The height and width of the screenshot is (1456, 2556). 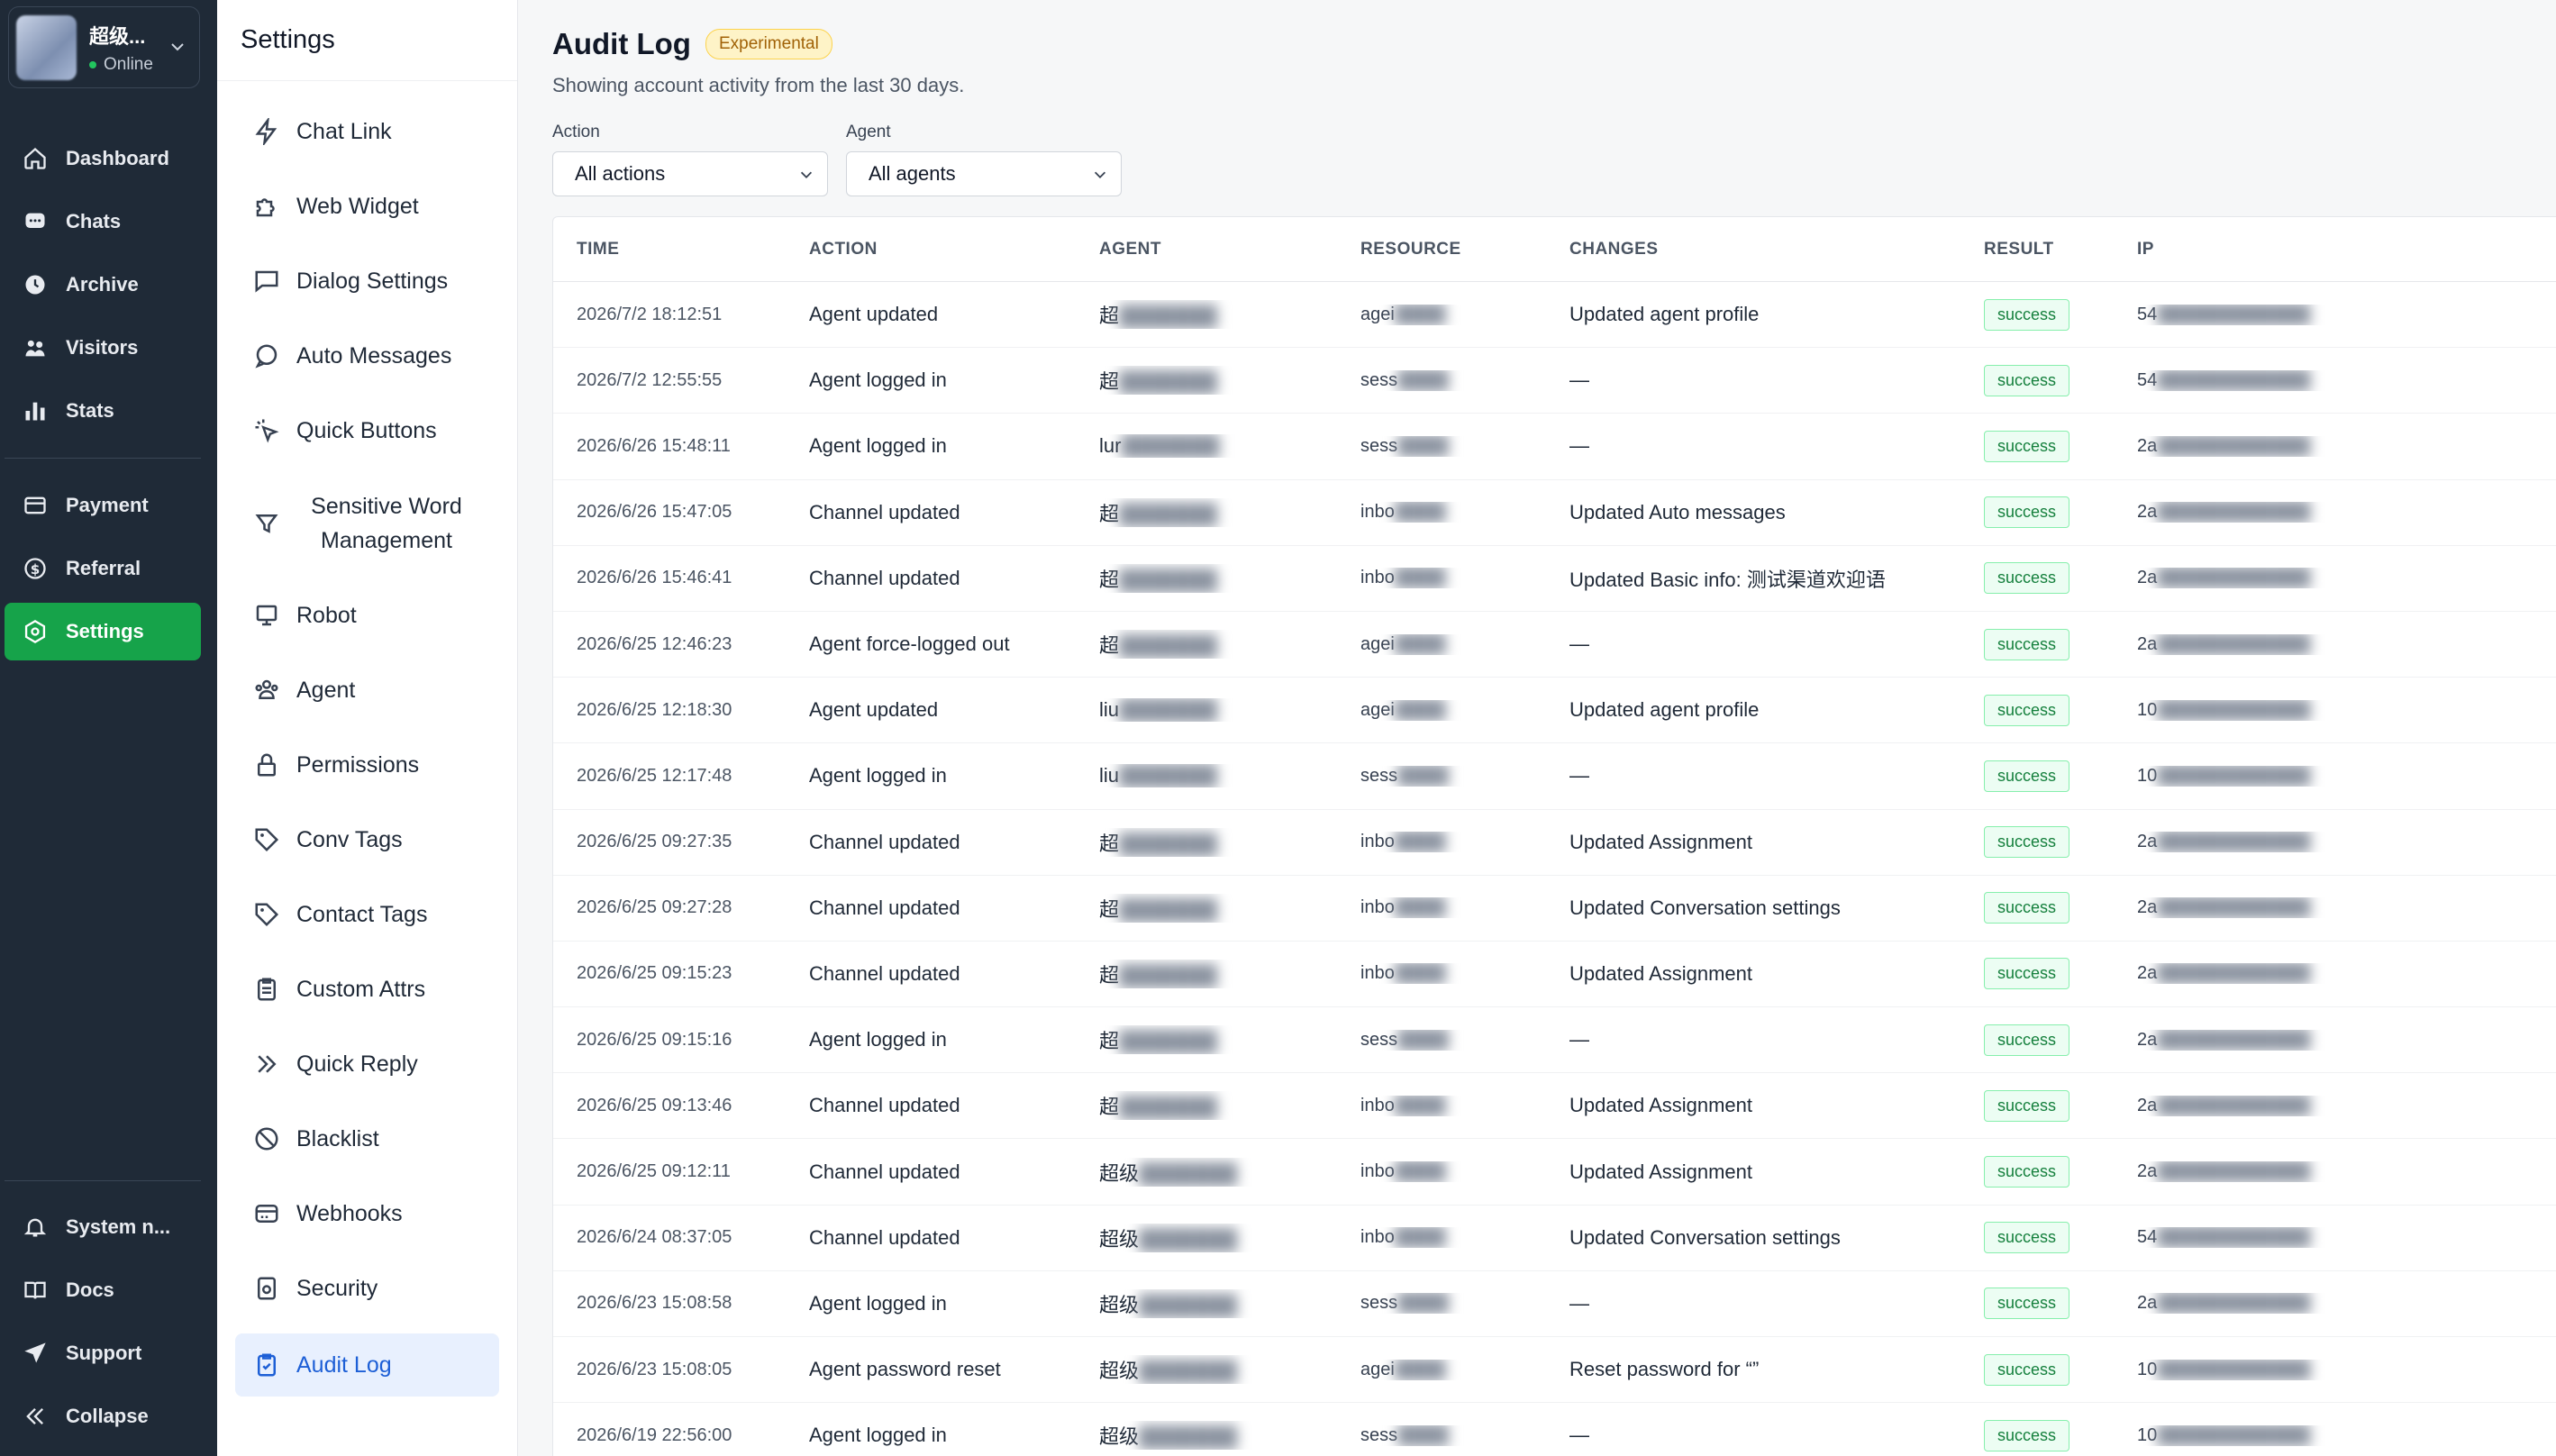 I want to click on clipboard-icon, so click(x=267, y=989).